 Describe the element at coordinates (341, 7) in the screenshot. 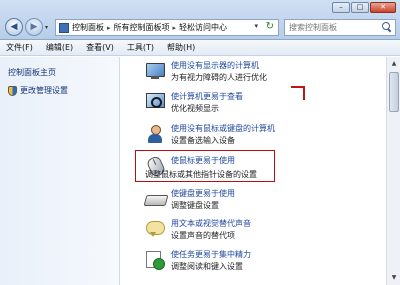

I see `minimize-button: –` at that location.